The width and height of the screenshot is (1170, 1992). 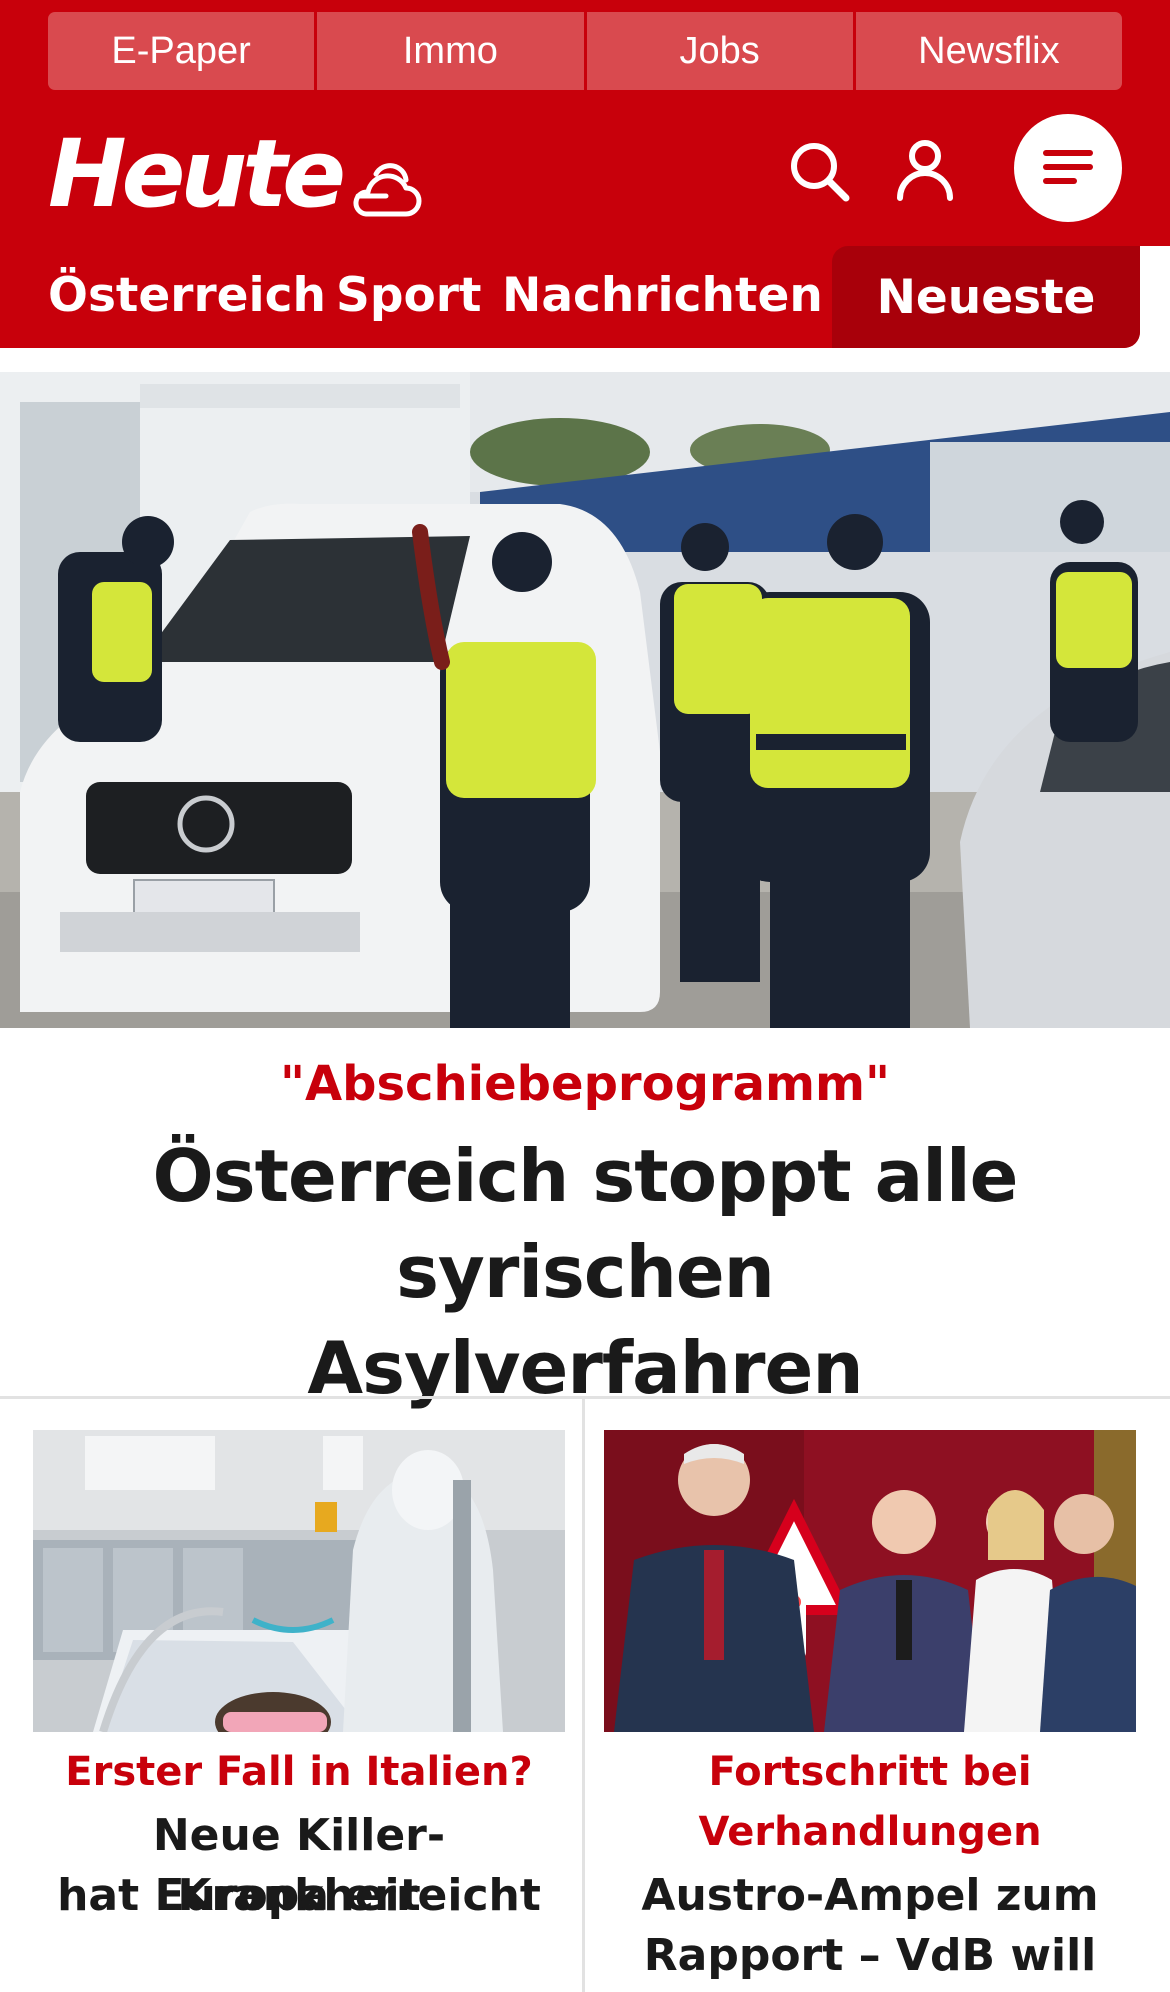 I want to click on teaser-title-line: hat Europa erreicht, so click(x=299, y=1896).